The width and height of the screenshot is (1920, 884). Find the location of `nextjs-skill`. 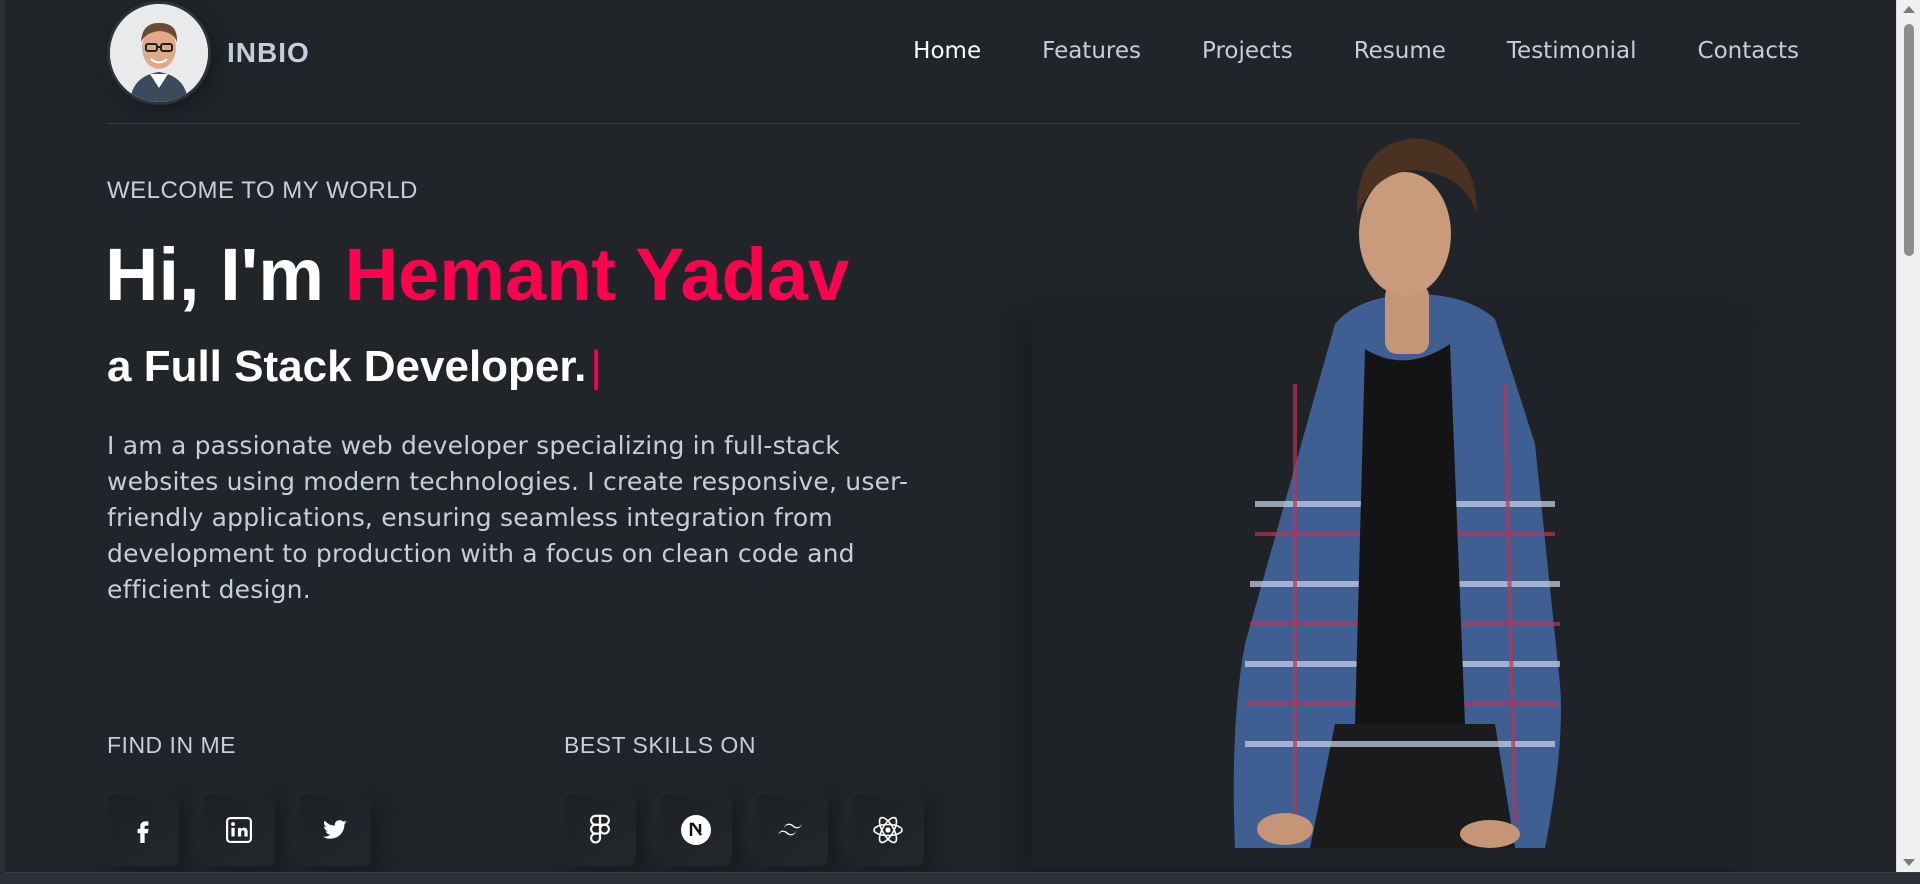

nextjs-skill is located at coordinates (696, 830).